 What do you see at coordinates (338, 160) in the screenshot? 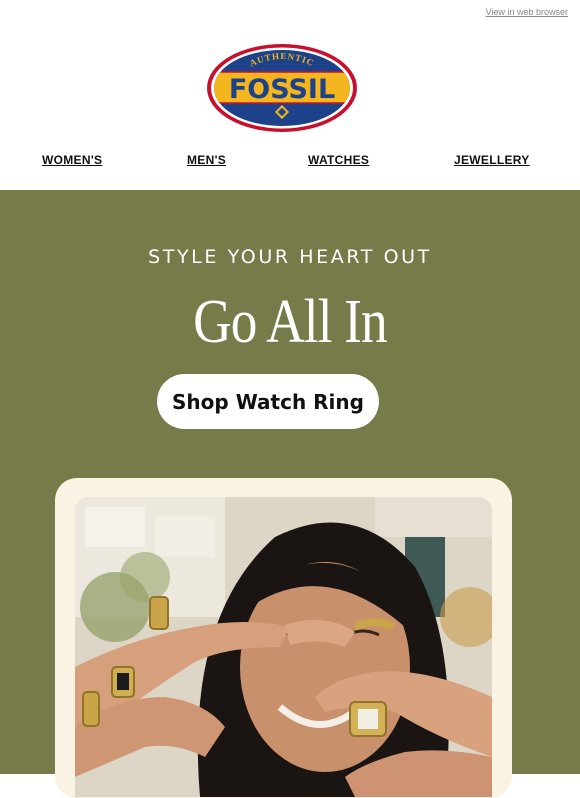
I see `nav-item-watches: WATCHES` at bounding box center [338, 160].